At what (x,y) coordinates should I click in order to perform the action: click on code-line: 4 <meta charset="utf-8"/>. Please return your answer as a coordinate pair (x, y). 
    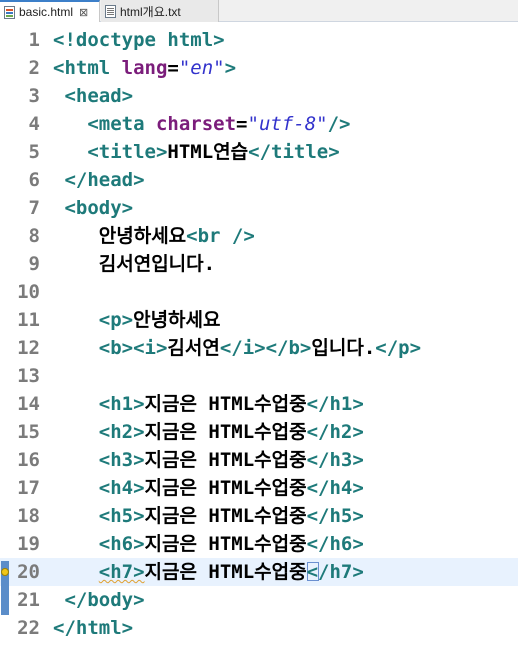
    Looking at the image, I should click on (259, 124).